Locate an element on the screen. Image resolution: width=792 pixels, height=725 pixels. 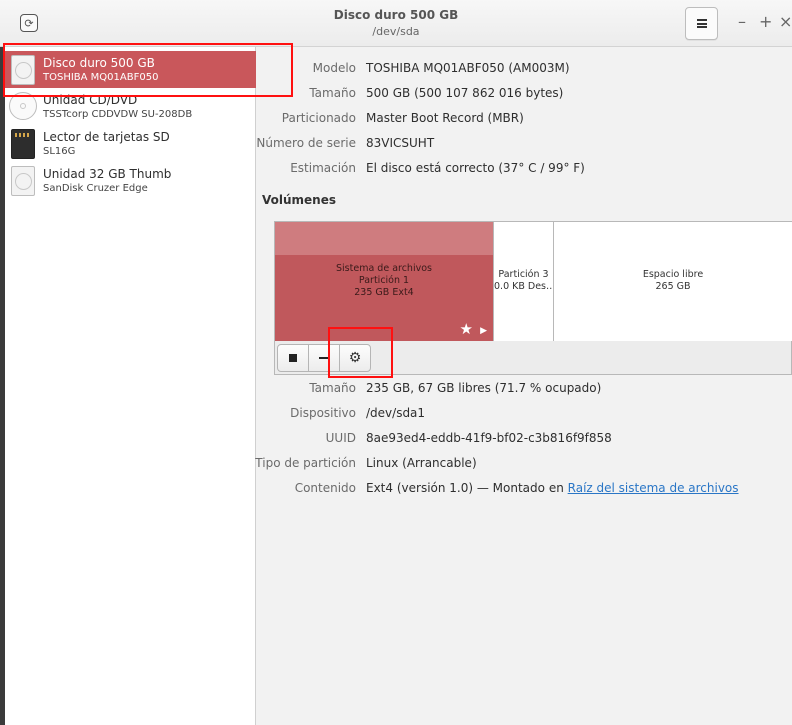
menu-icon is located at coordinates (701, 23).